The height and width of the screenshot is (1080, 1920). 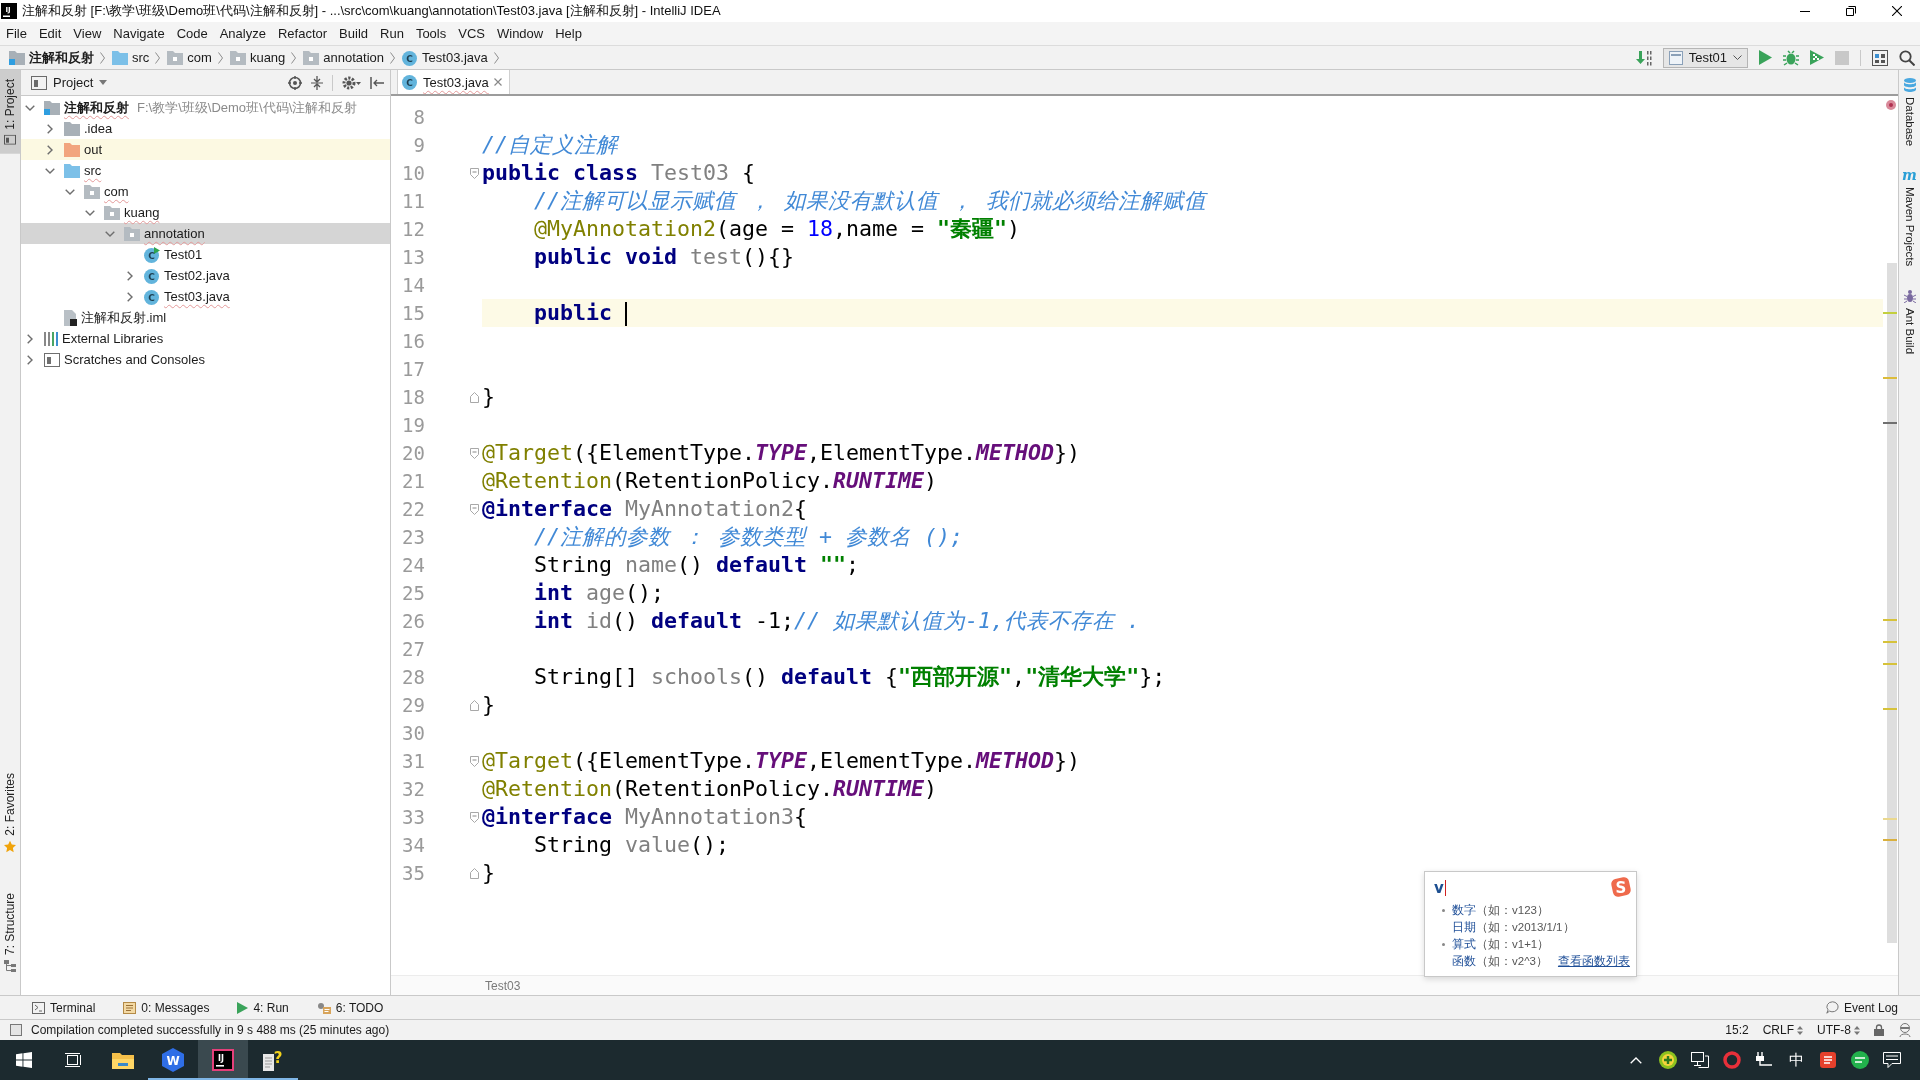 What do you see at coordinates (1535, 927) in the screenshot?
I see `input-method-option: 日期（如：v2013/1/1）` at bounding box center [1535, 927].